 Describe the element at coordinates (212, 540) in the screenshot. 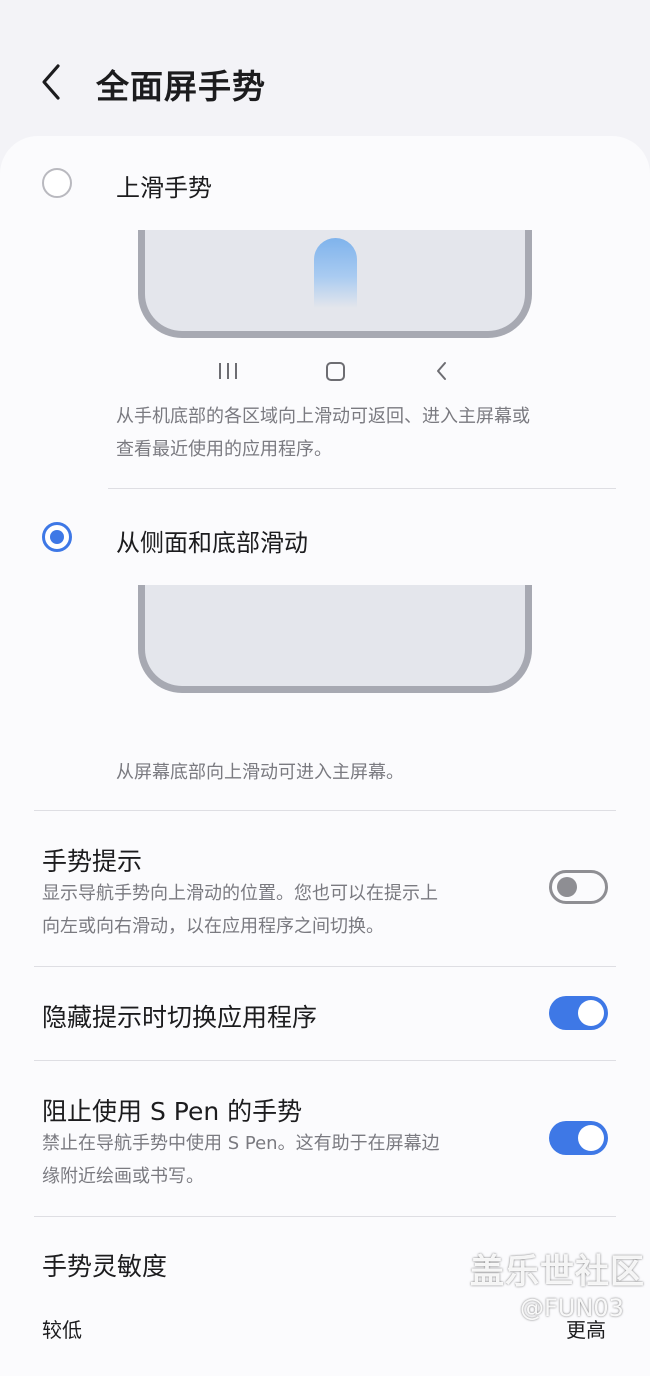

I see `option-label-side-bottom: 从侧面和底部滑动` at that location.